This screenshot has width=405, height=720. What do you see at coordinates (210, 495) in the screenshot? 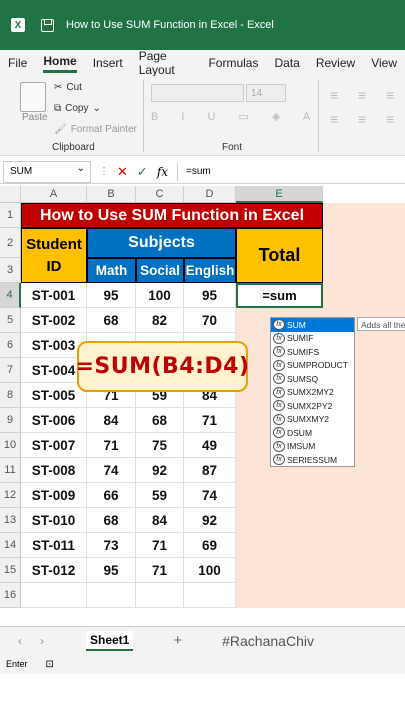
I see `table-cell-english: 74` at bounding box center [210, 495].